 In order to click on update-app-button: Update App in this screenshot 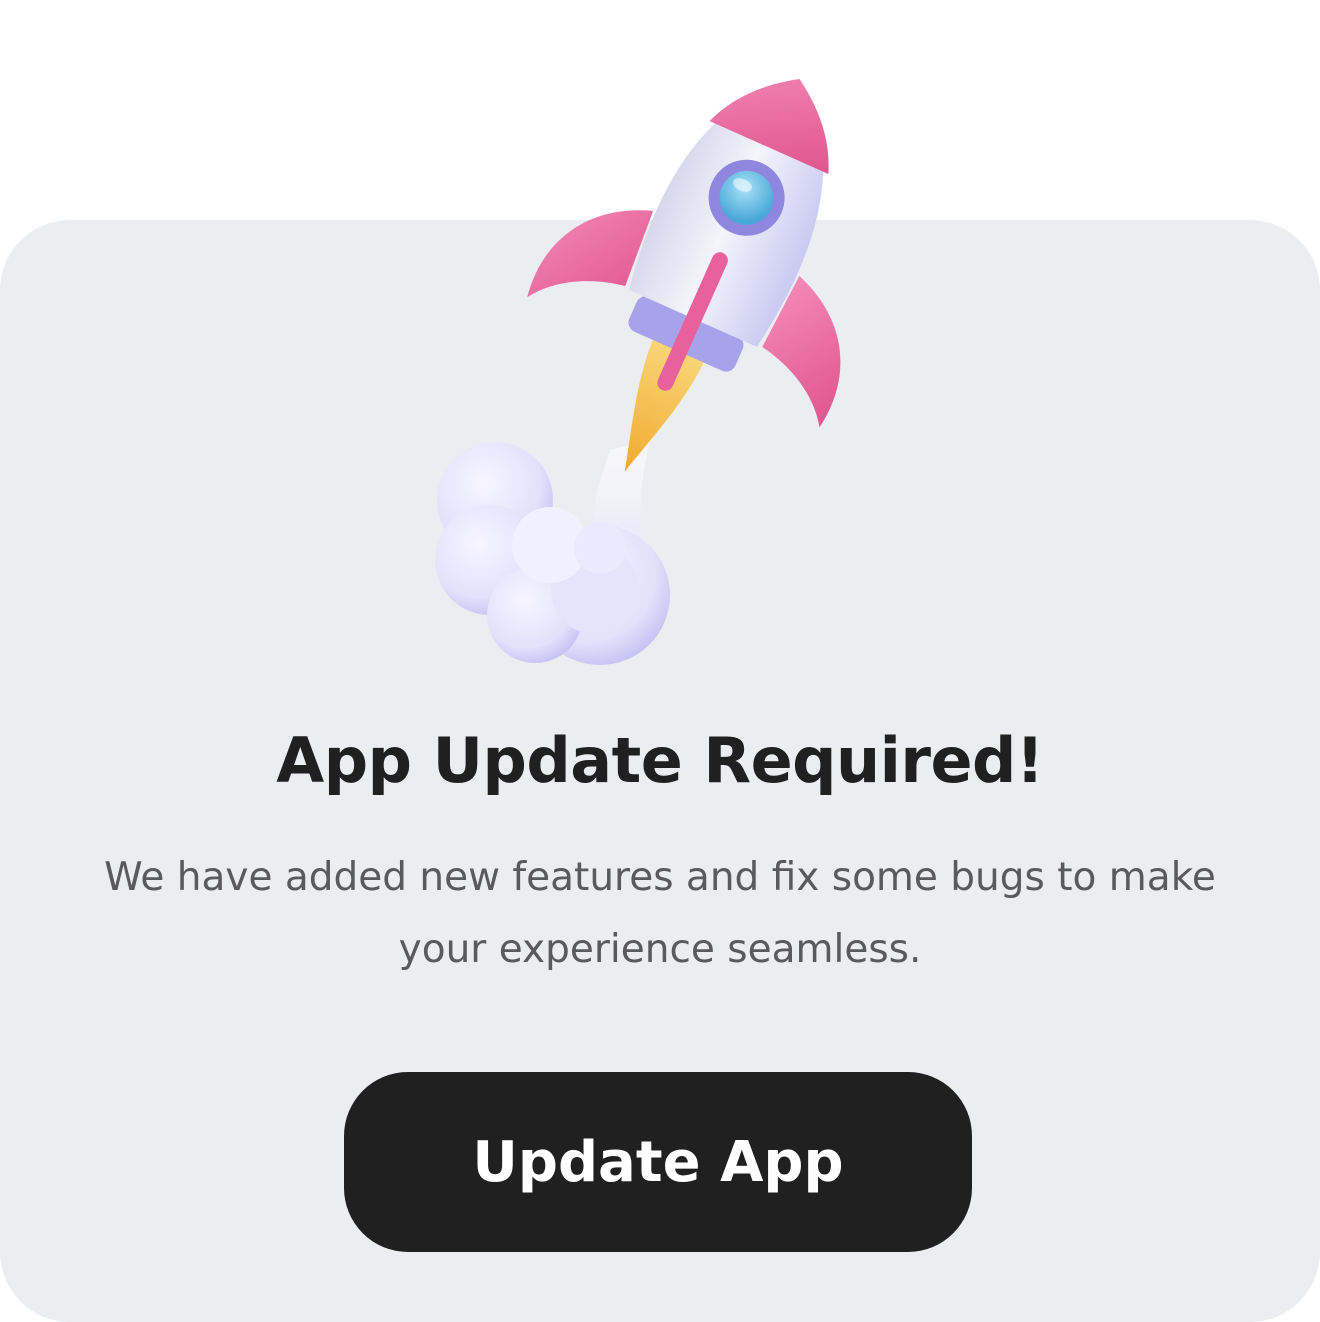, I will do `click(658, 1162)`.